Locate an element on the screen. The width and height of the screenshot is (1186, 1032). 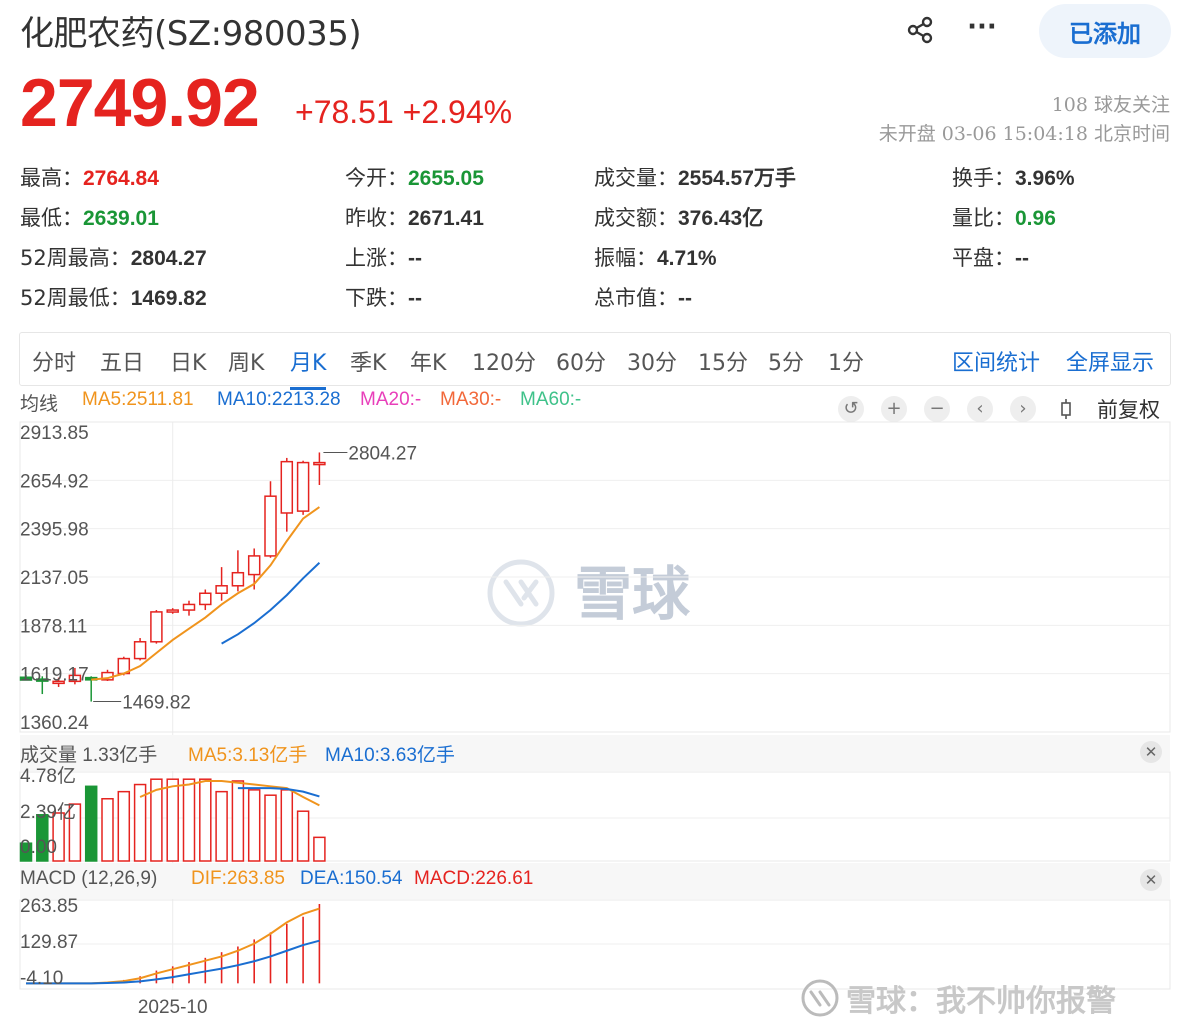
high-label: 2804.27 is located at coordinates (382, 453).